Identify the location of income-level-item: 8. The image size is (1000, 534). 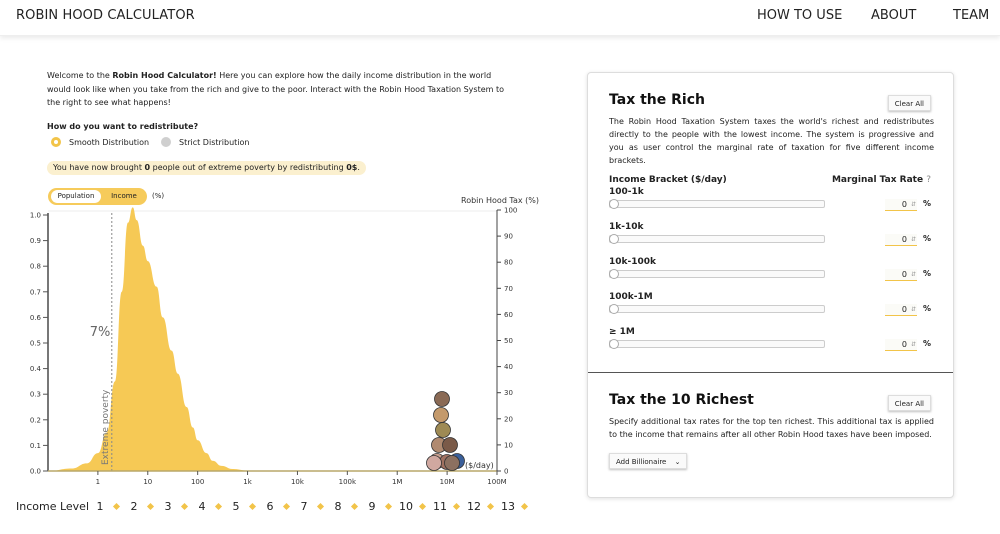
(348, 506).